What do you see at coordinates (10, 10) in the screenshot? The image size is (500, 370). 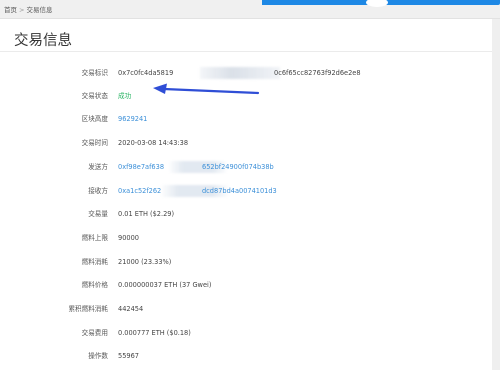 I see `breadcrumb-home-link: 首页` at bounding box center [10, 10].